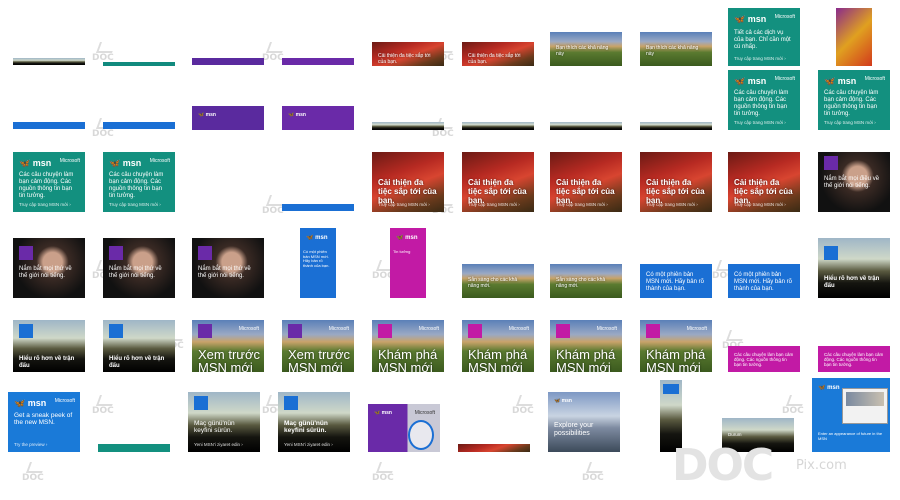 The image size is (900, 500). I want to click on ad-purple-device: 🦋 msn Microsoft, so click(404, 428).